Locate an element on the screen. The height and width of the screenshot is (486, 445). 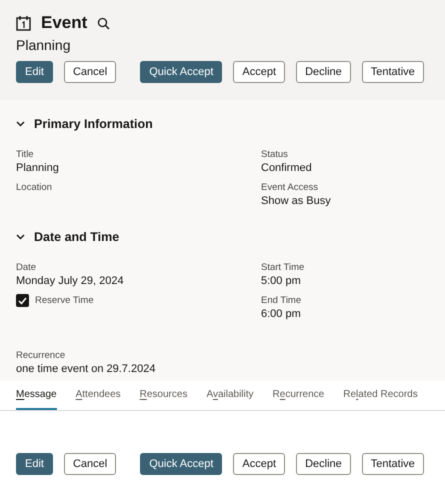
section-title: Date and Time is located at coordinates (77, 237).